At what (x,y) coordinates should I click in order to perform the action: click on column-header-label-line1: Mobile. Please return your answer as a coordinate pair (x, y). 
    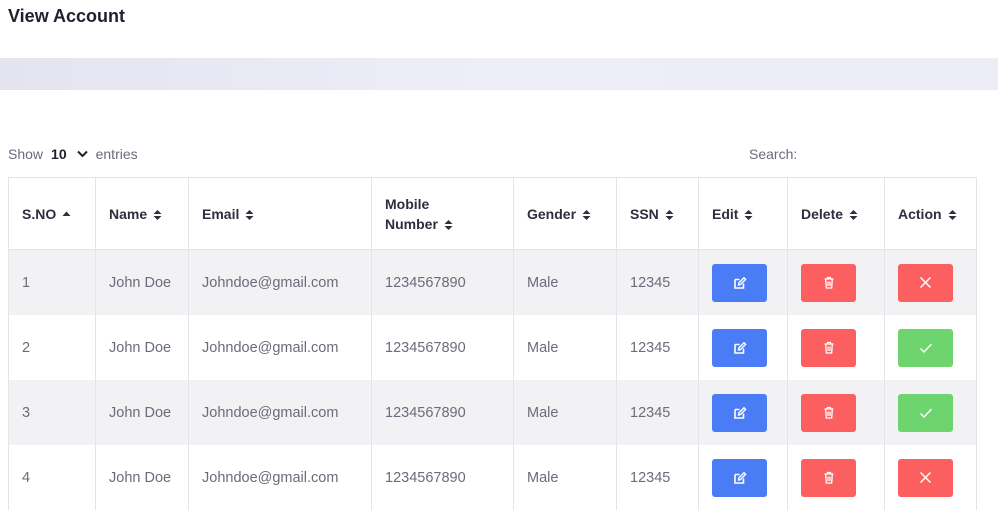
    Looking at the image, I should click on (407, 203).